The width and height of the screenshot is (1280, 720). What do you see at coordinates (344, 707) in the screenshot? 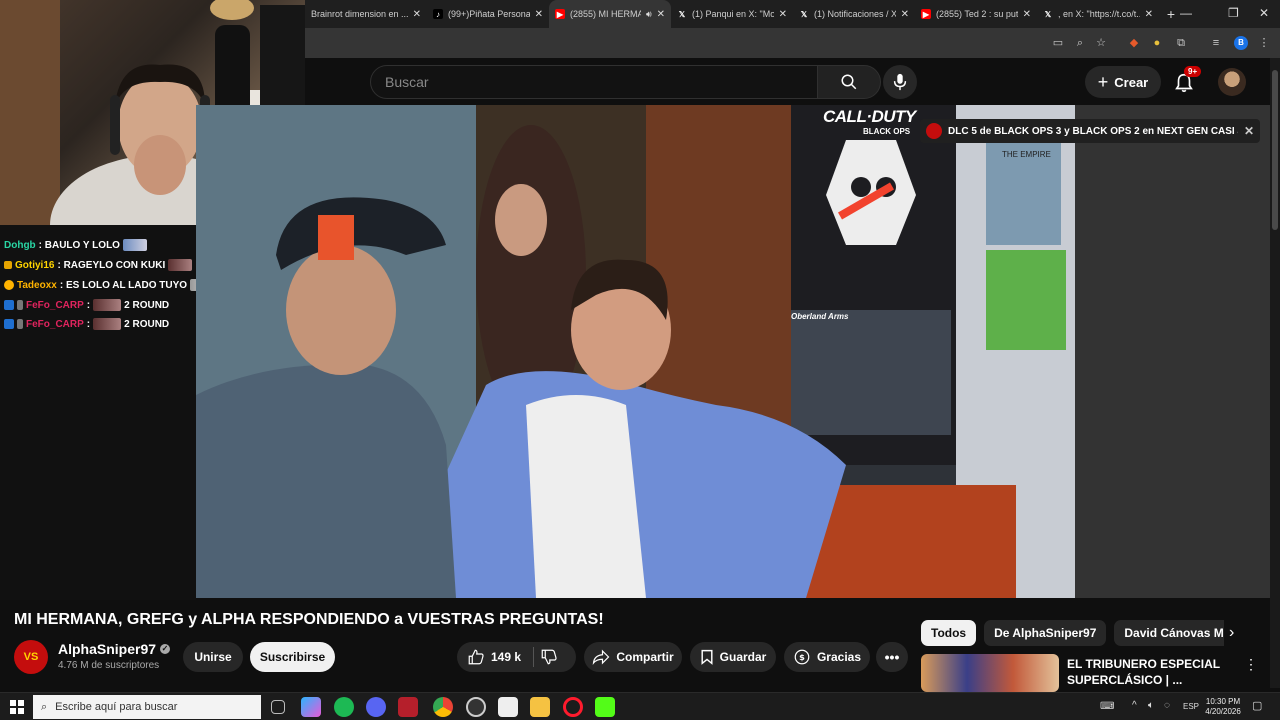
I see `spotify-icon` at bounding box center [344, 707].